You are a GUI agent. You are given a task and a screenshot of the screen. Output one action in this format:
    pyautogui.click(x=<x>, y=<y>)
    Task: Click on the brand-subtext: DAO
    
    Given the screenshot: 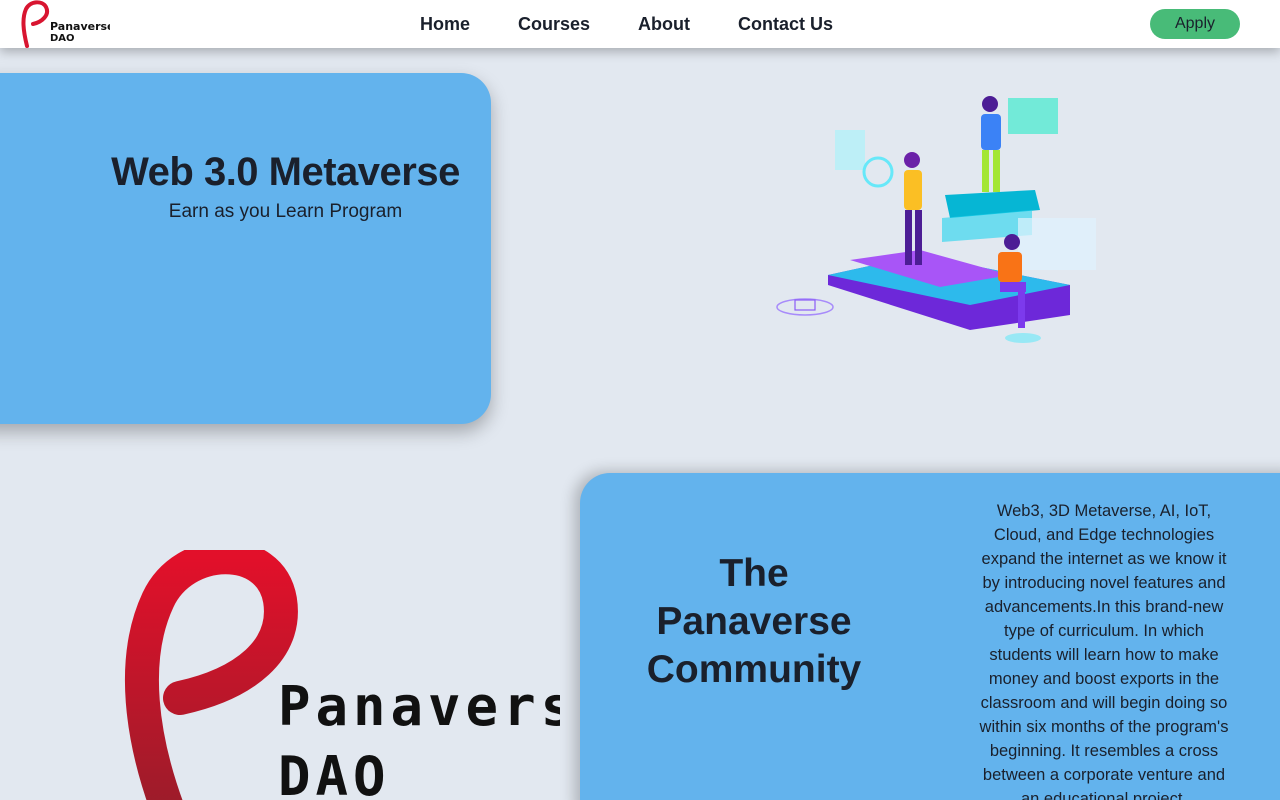 What is the action you would take?
    pyautogui.click(x=334, y=772)
    